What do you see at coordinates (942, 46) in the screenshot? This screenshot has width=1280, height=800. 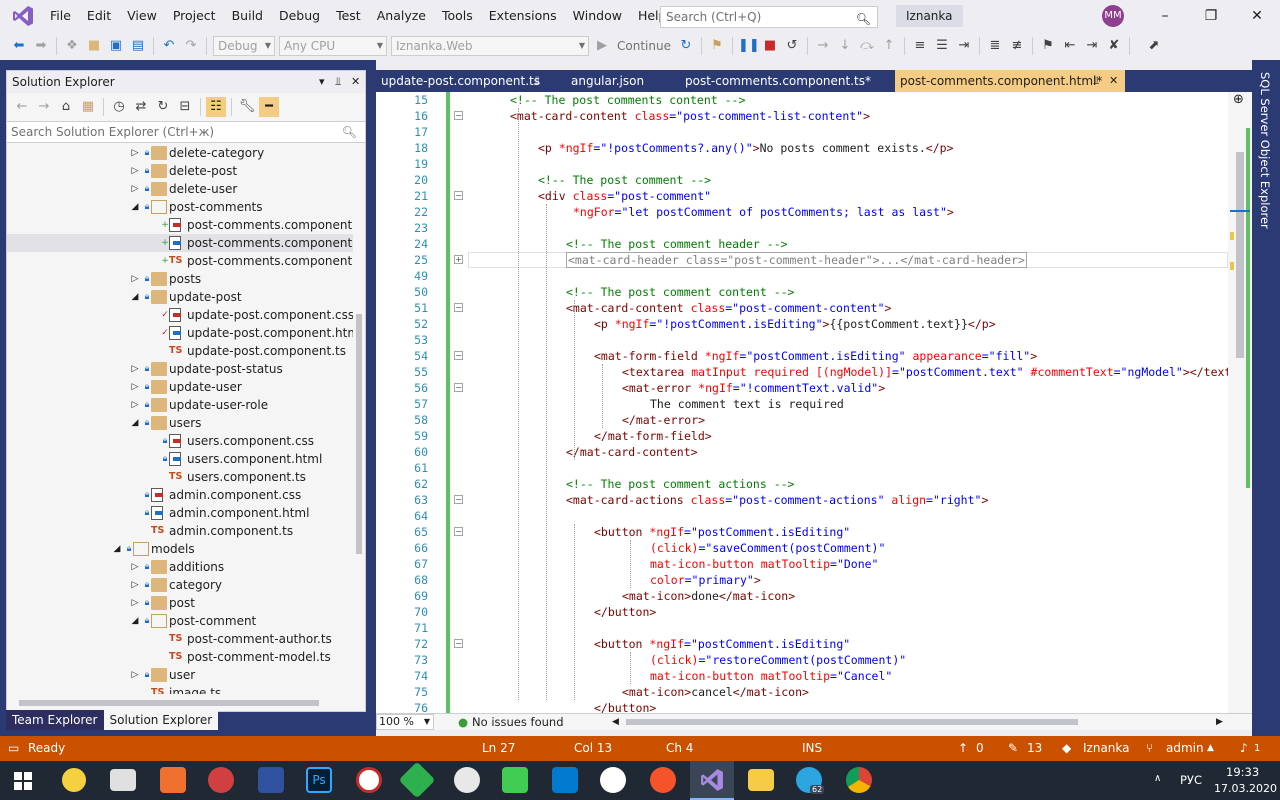 I see `threads-icon: ☰` at bounding box center [942, 46].